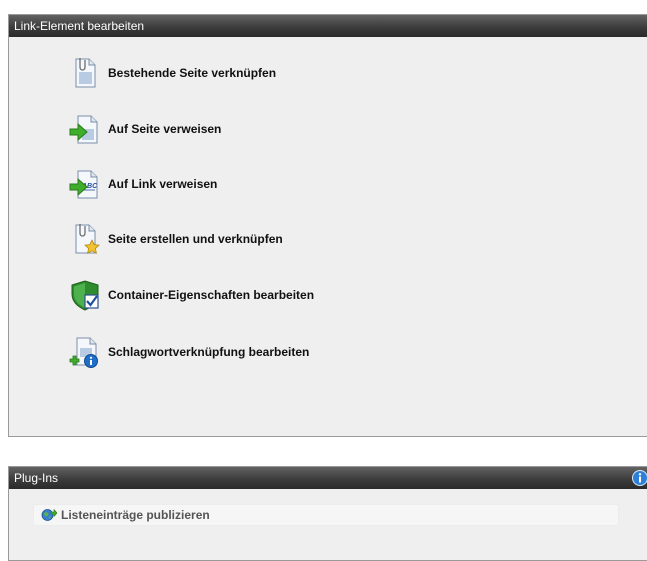 Image resolution: width=647 pixels, height=561 pixels. I want to click on abc-link-arrow-icon: ABC, so click(85, 184).